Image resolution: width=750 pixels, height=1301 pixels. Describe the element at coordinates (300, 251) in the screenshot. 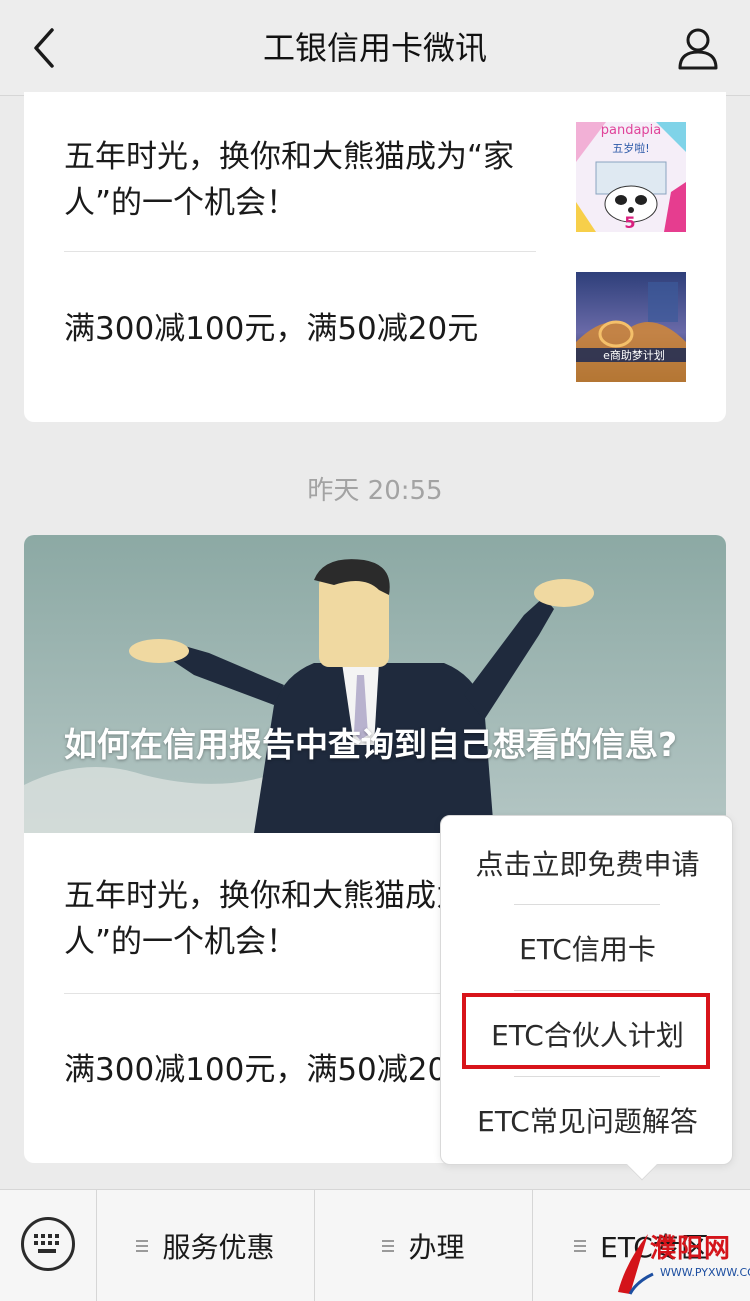

I see `divider` at that location.